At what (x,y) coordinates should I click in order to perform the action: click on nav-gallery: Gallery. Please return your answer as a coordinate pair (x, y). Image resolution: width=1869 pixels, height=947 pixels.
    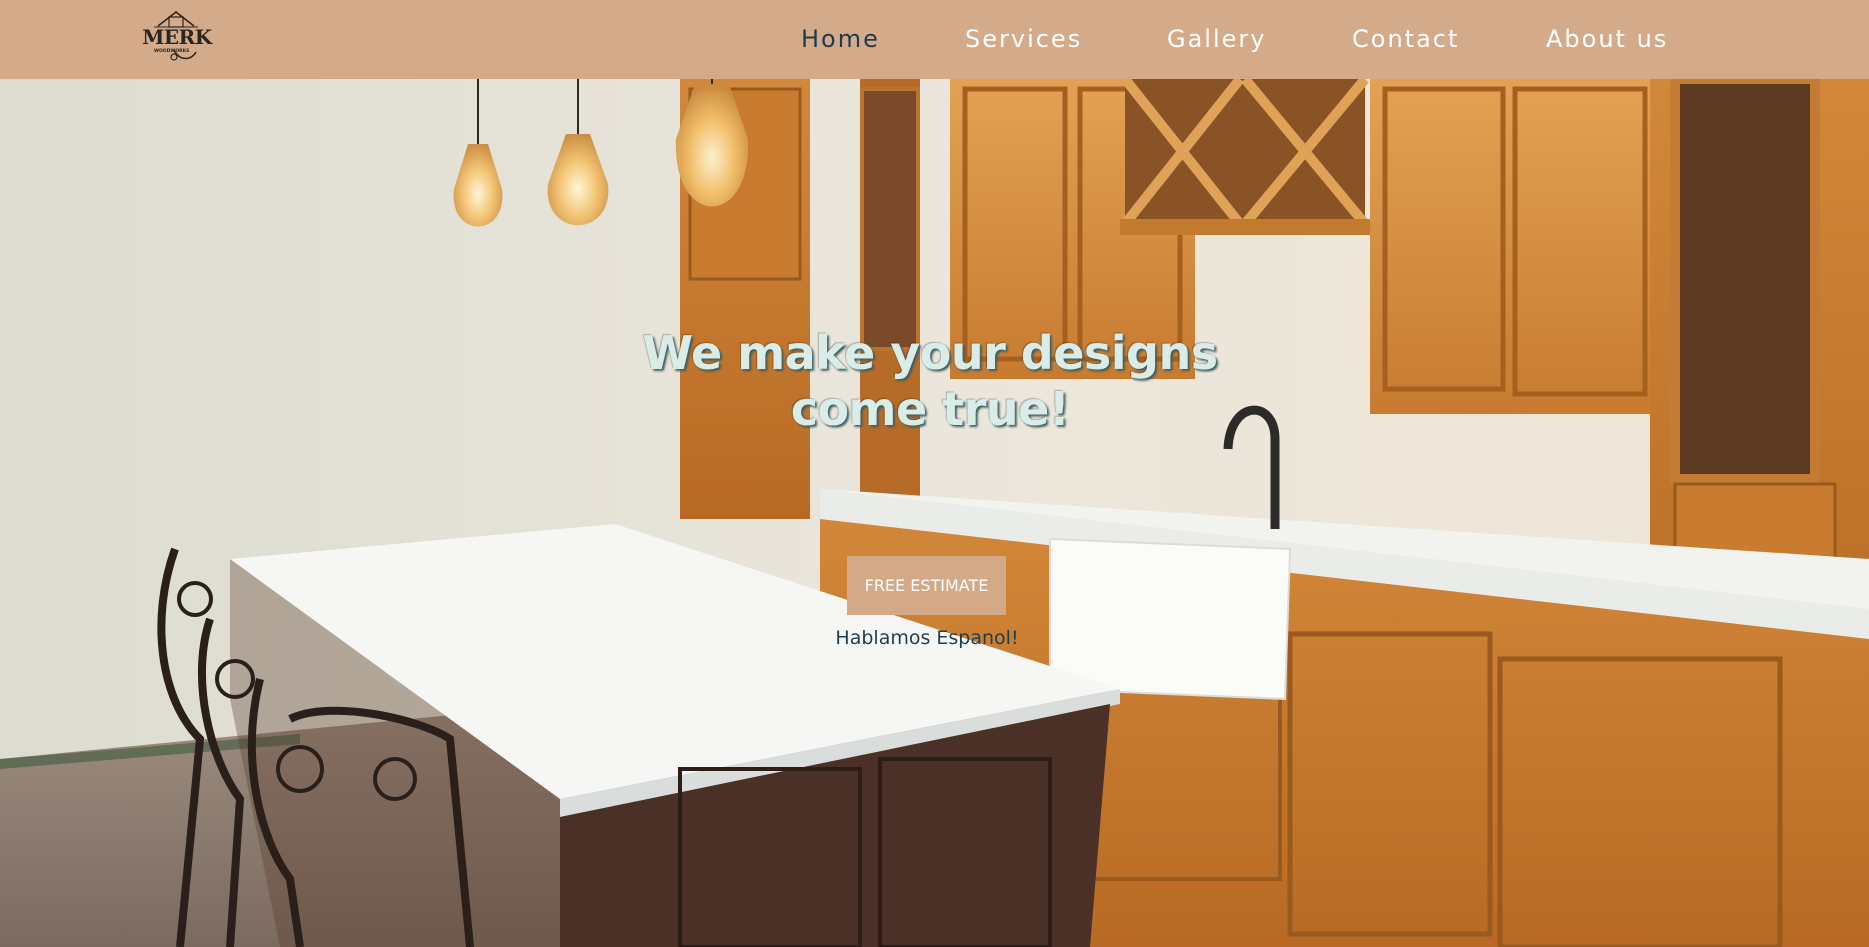
    Looking at the image, I should click on (1216, 39).